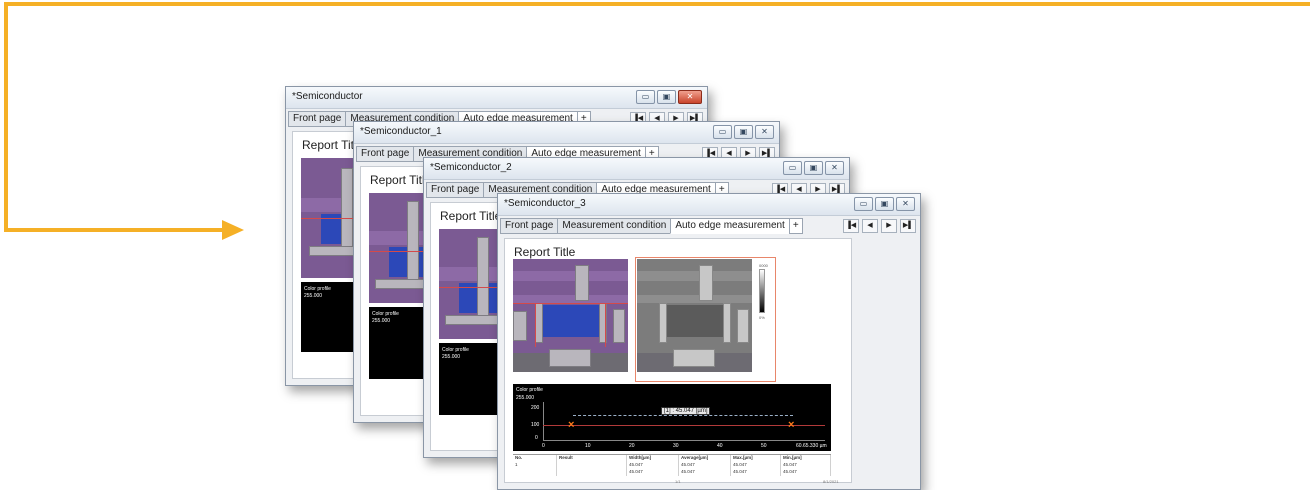  What do you see at coordinates (496, 98) in the screenshot?
I see `title-bar: *Semiconductor ▭ ▣ ✕` at bounding box center [496, 98].